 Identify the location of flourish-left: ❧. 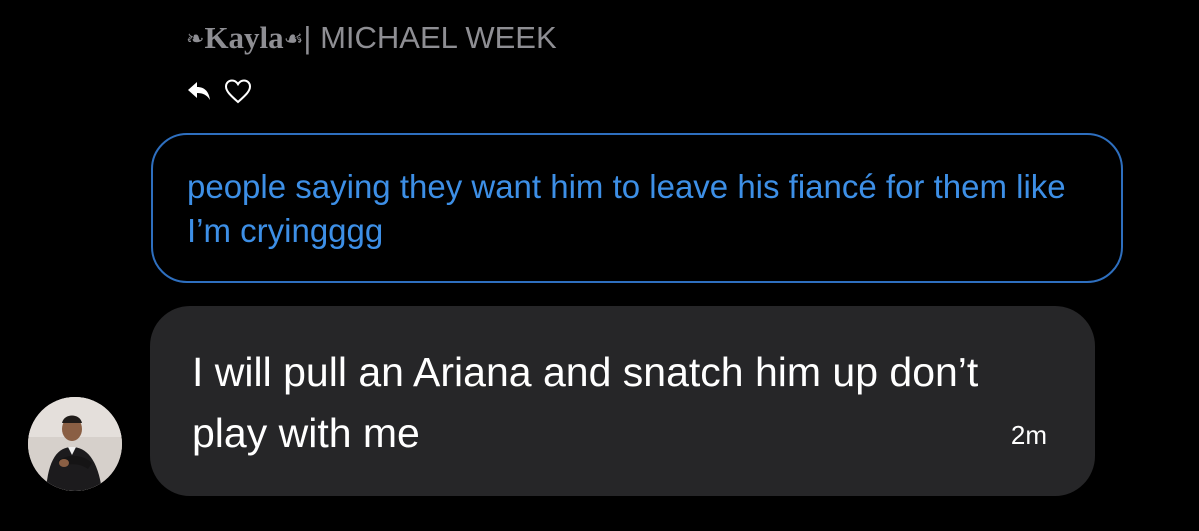
(195, 39).